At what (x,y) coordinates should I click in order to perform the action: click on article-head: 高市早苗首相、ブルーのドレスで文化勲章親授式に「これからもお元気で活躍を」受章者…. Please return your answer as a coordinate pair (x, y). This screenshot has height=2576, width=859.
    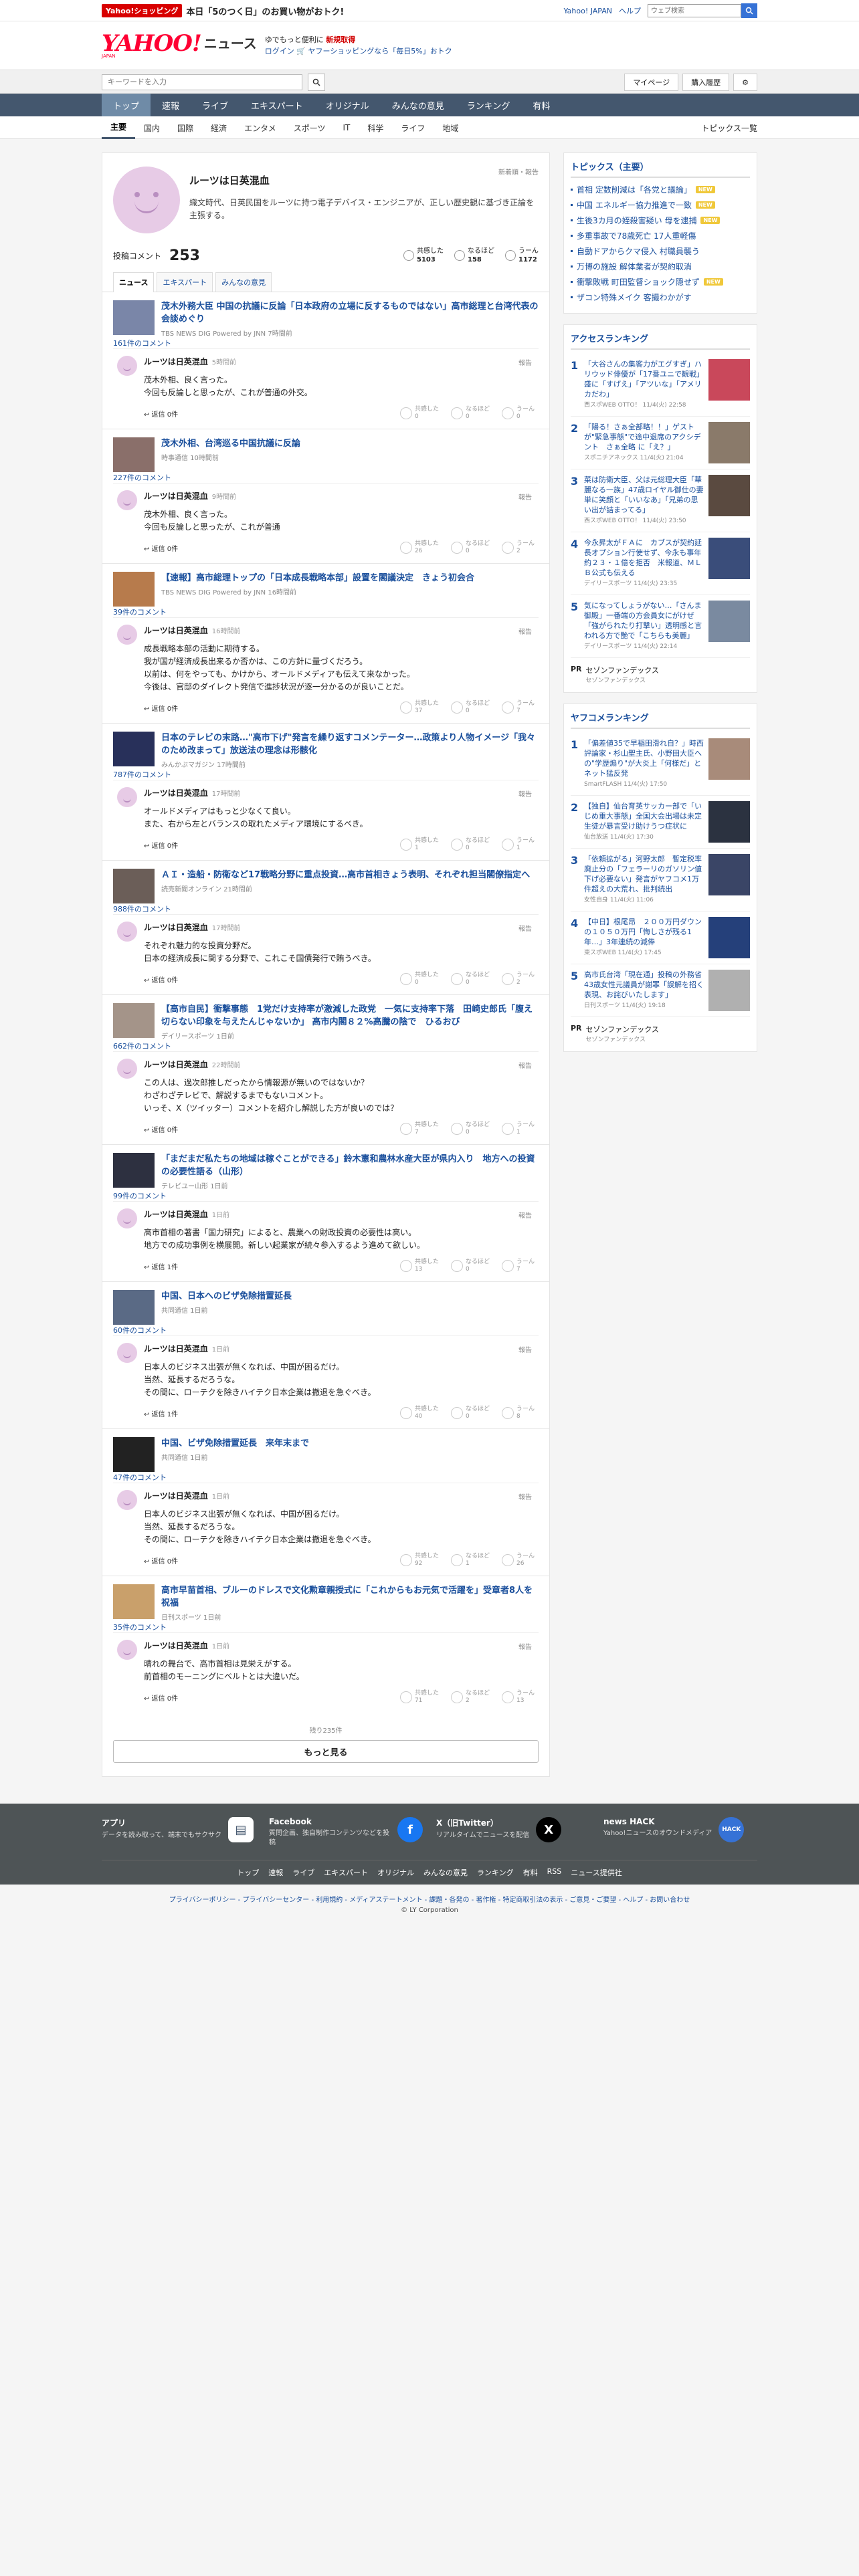
    Looking at the image, I should click on (326, 1603).